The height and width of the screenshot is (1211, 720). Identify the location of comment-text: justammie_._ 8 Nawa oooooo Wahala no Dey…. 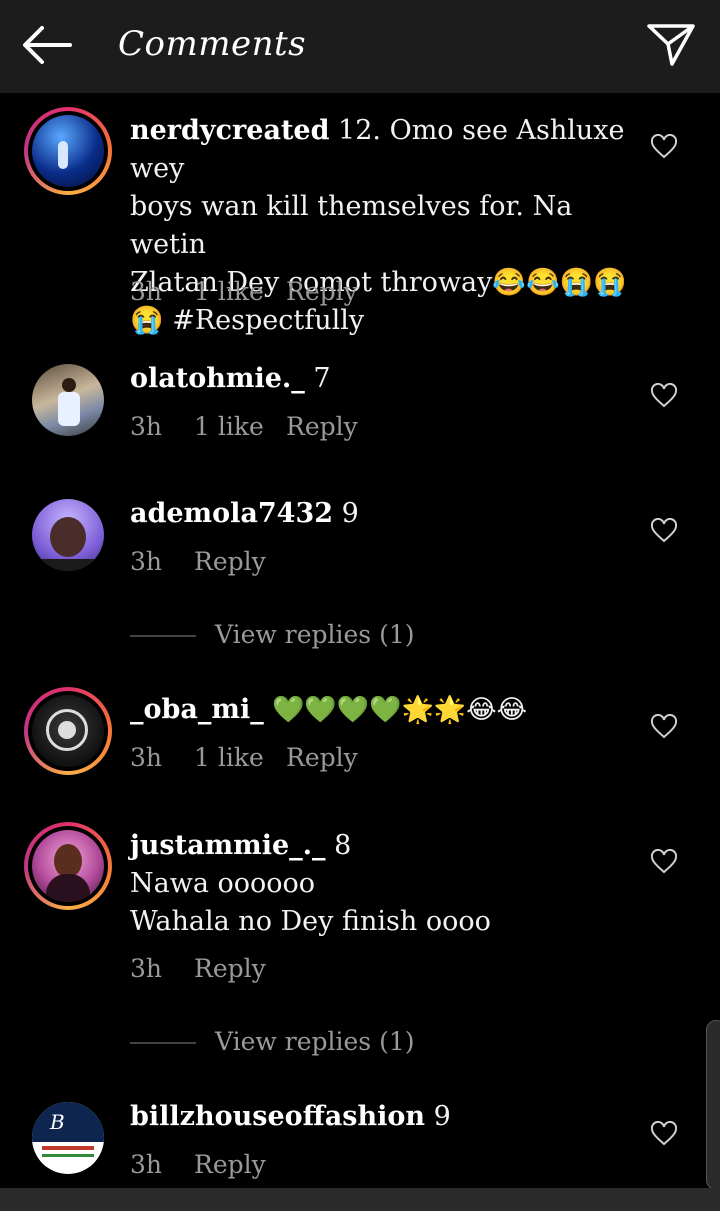
(380, 884).